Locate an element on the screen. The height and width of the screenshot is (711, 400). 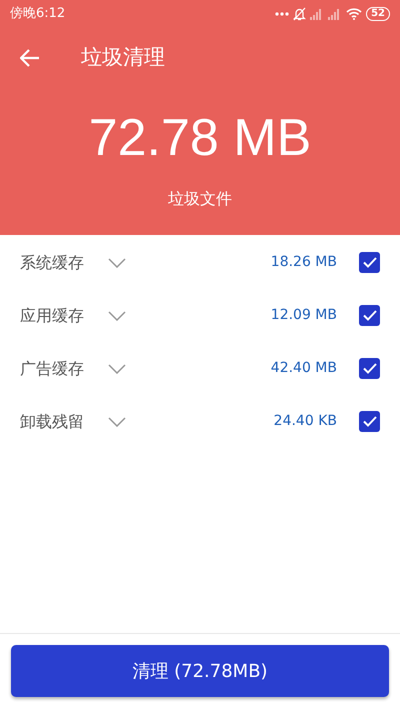
total-size: 72.78 MB is located at coordinates (200, 138).